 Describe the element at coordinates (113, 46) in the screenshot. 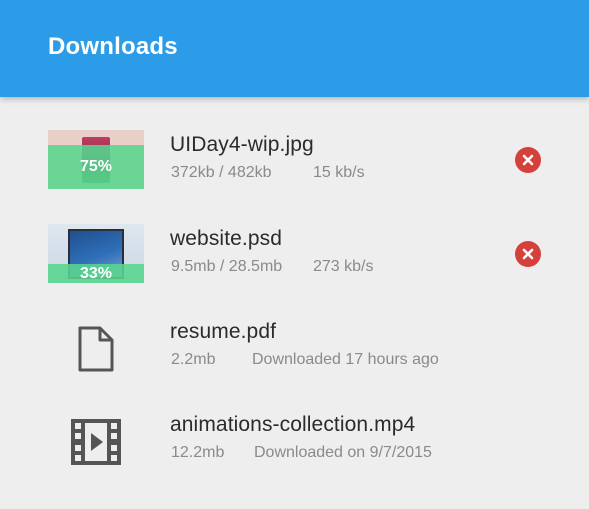

I see `page-title: Downloads` at that location.